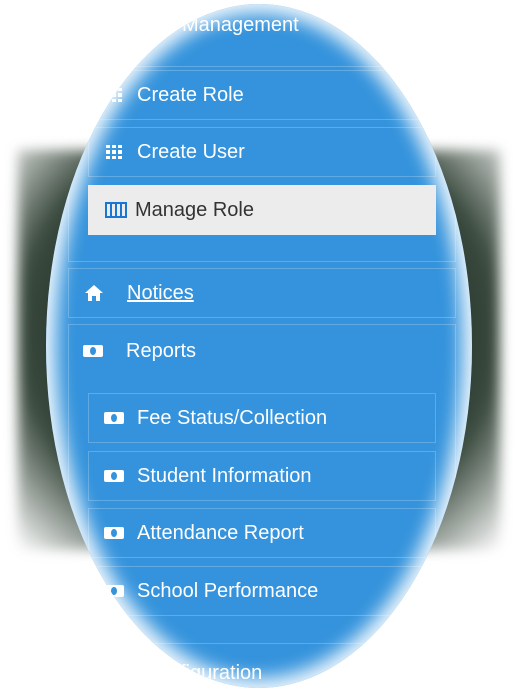 The width and height of the screenshot is (518, 692). Describe the element at coordinates (262, 152) in the screenshot. I see `sidebar-item-create-user: Create User` at that location.